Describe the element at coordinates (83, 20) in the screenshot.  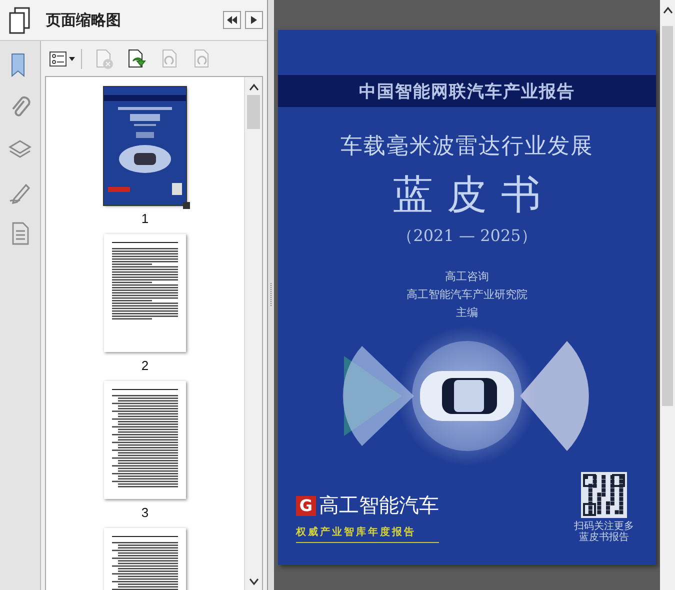
I see `panel-title: 页面缩略图` at that location.